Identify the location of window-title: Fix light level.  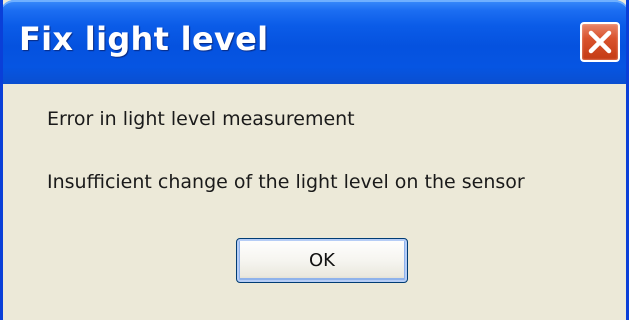
(144, 39).